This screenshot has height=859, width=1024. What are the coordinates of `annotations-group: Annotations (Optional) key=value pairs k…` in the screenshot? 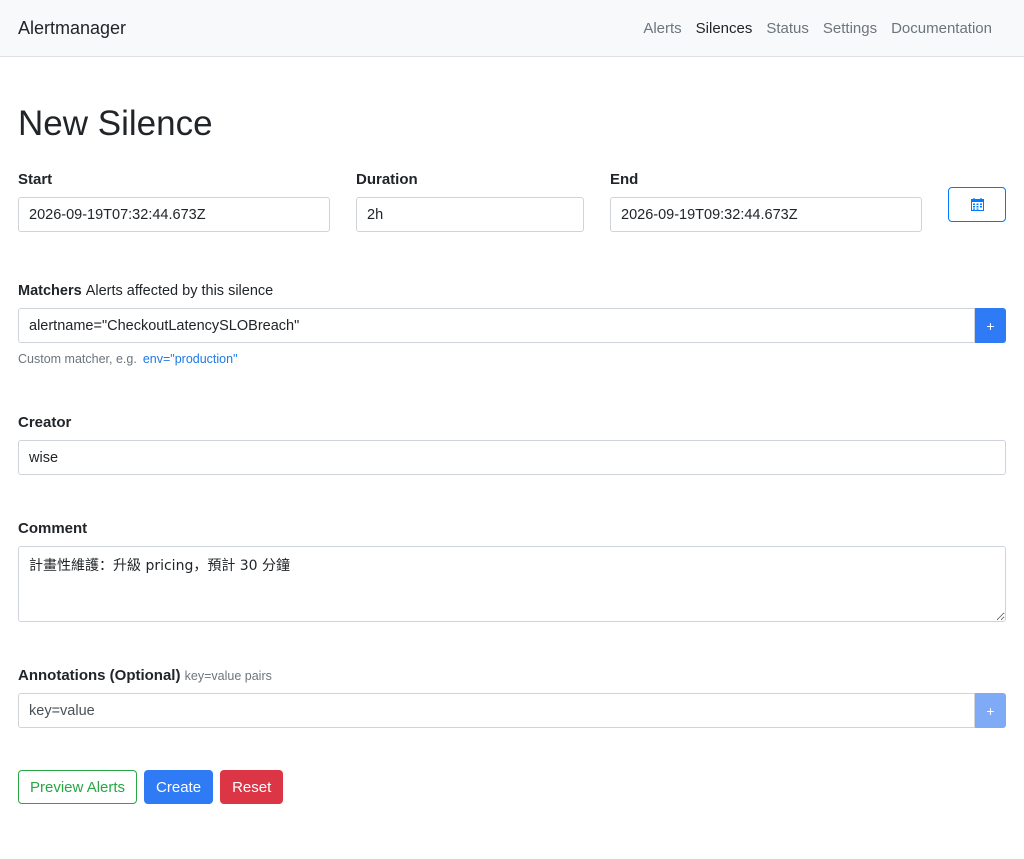 It's located at (512, 697).